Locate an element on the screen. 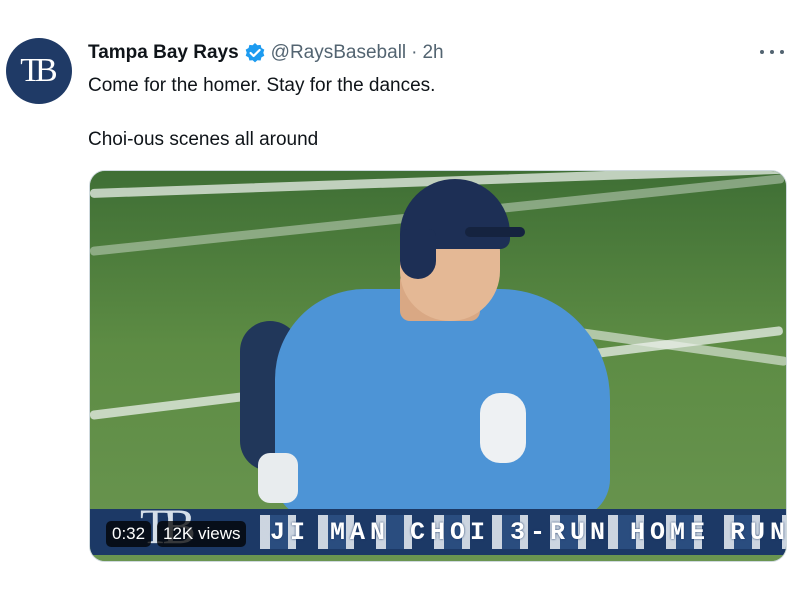  verified-badge-icon is located at coordinates (255, 53).